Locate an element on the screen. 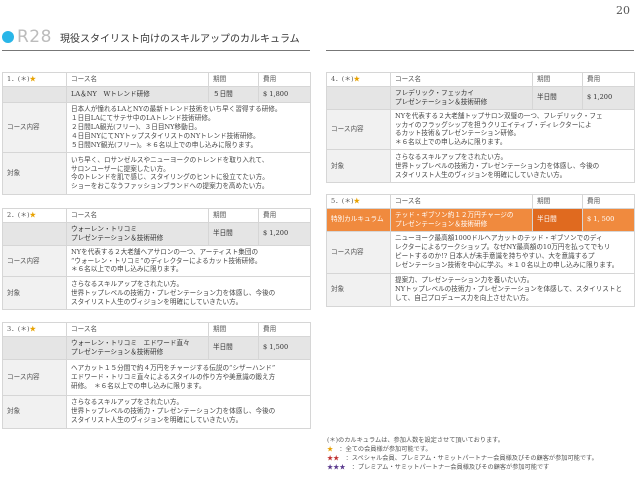 This screenshot has width=638, height=479. course-number: 3．(＊)★ is located at coordinates (34, 329).